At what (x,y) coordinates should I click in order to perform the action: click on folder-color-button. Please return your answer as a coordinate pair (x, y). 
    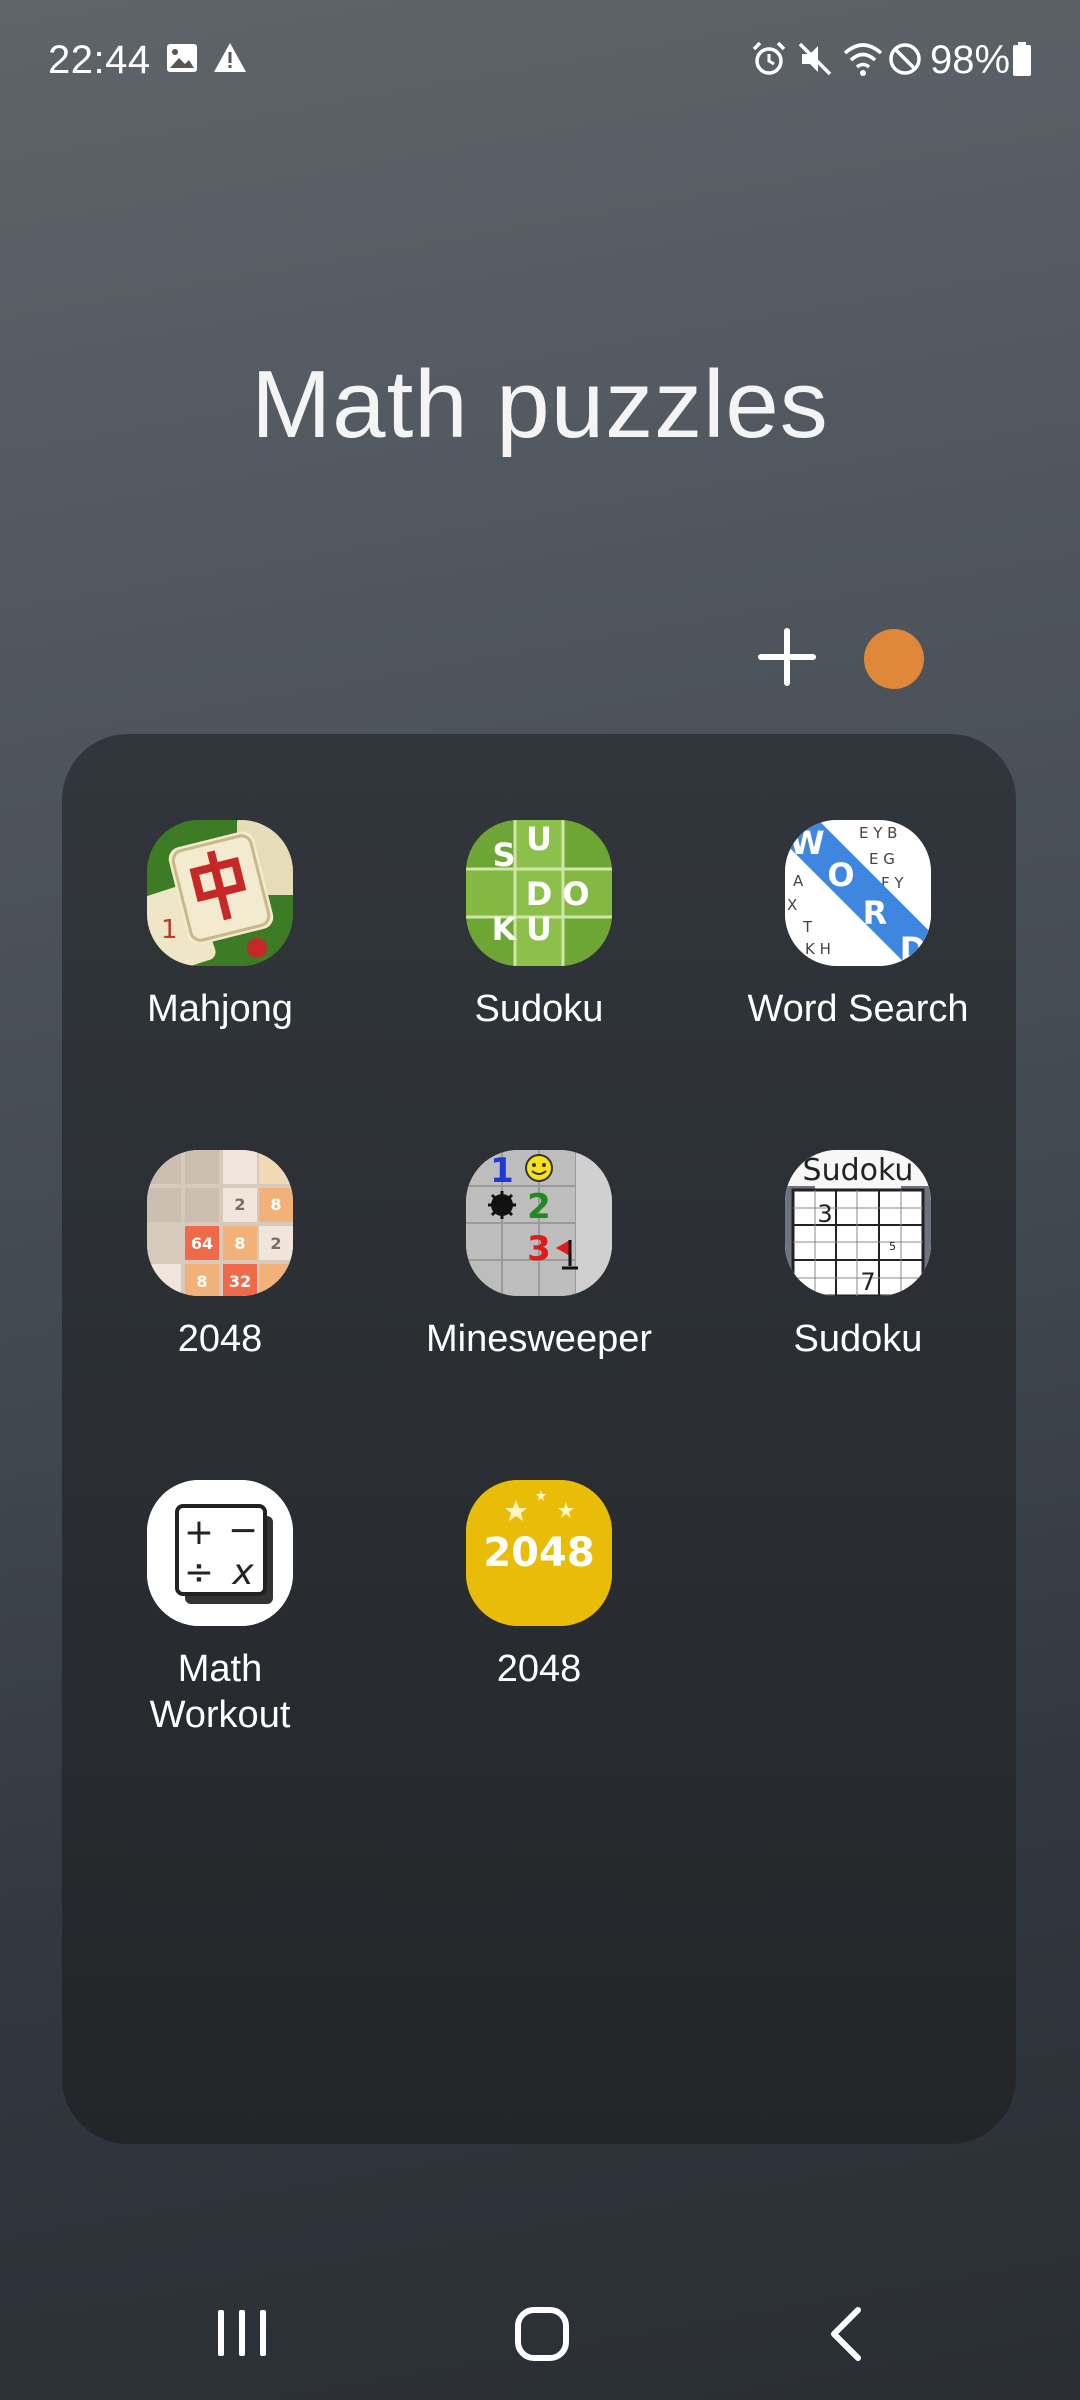
    Looking at the image, I should click on (894, 659).